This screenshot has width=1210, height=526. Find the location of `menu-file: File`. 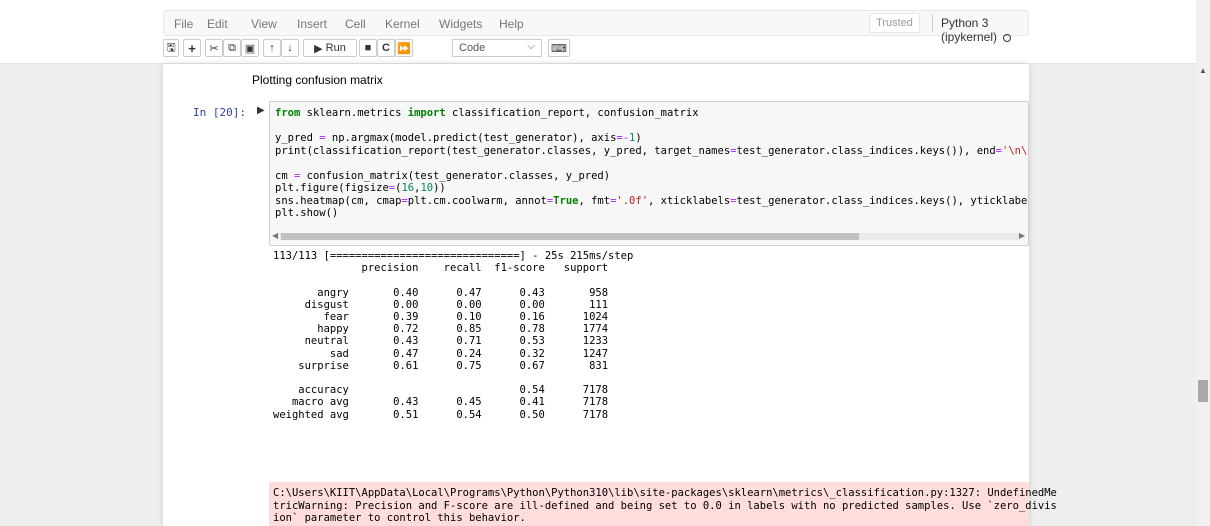

menu-file: File is located at coordinates (183, 24).